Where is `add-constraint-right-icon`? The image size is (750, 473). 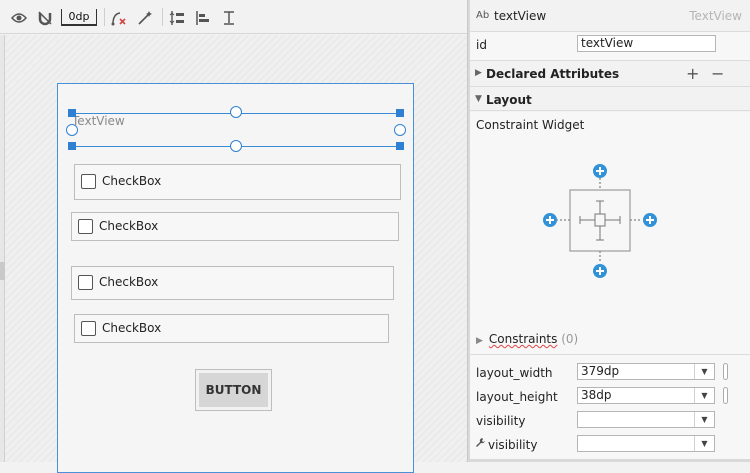 add-constraint-right-icon is located at coordinates (650, 220).